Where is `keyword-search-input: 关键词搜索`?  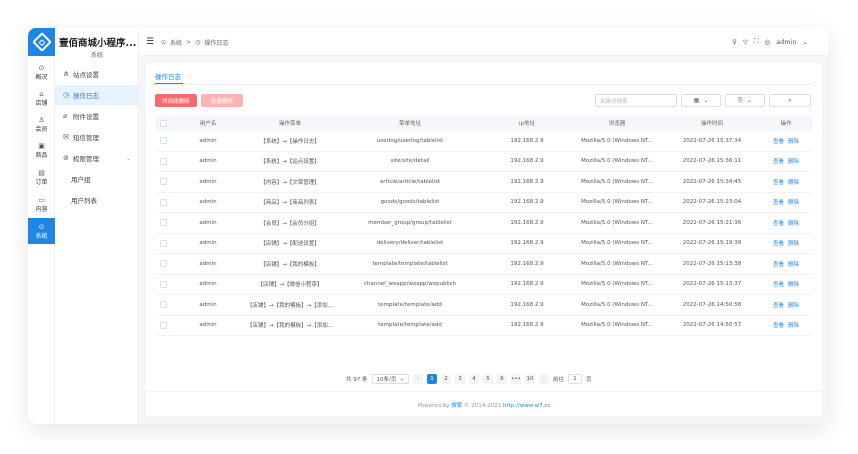 keyword-search-input: 关键词搜索 is located at coordinates (636, 100).